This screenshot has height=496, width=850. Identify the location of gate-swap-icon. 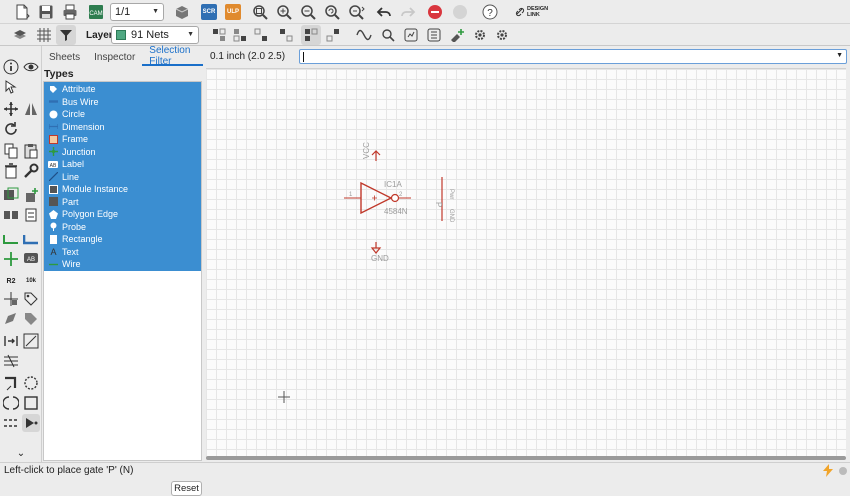
(31, 215).